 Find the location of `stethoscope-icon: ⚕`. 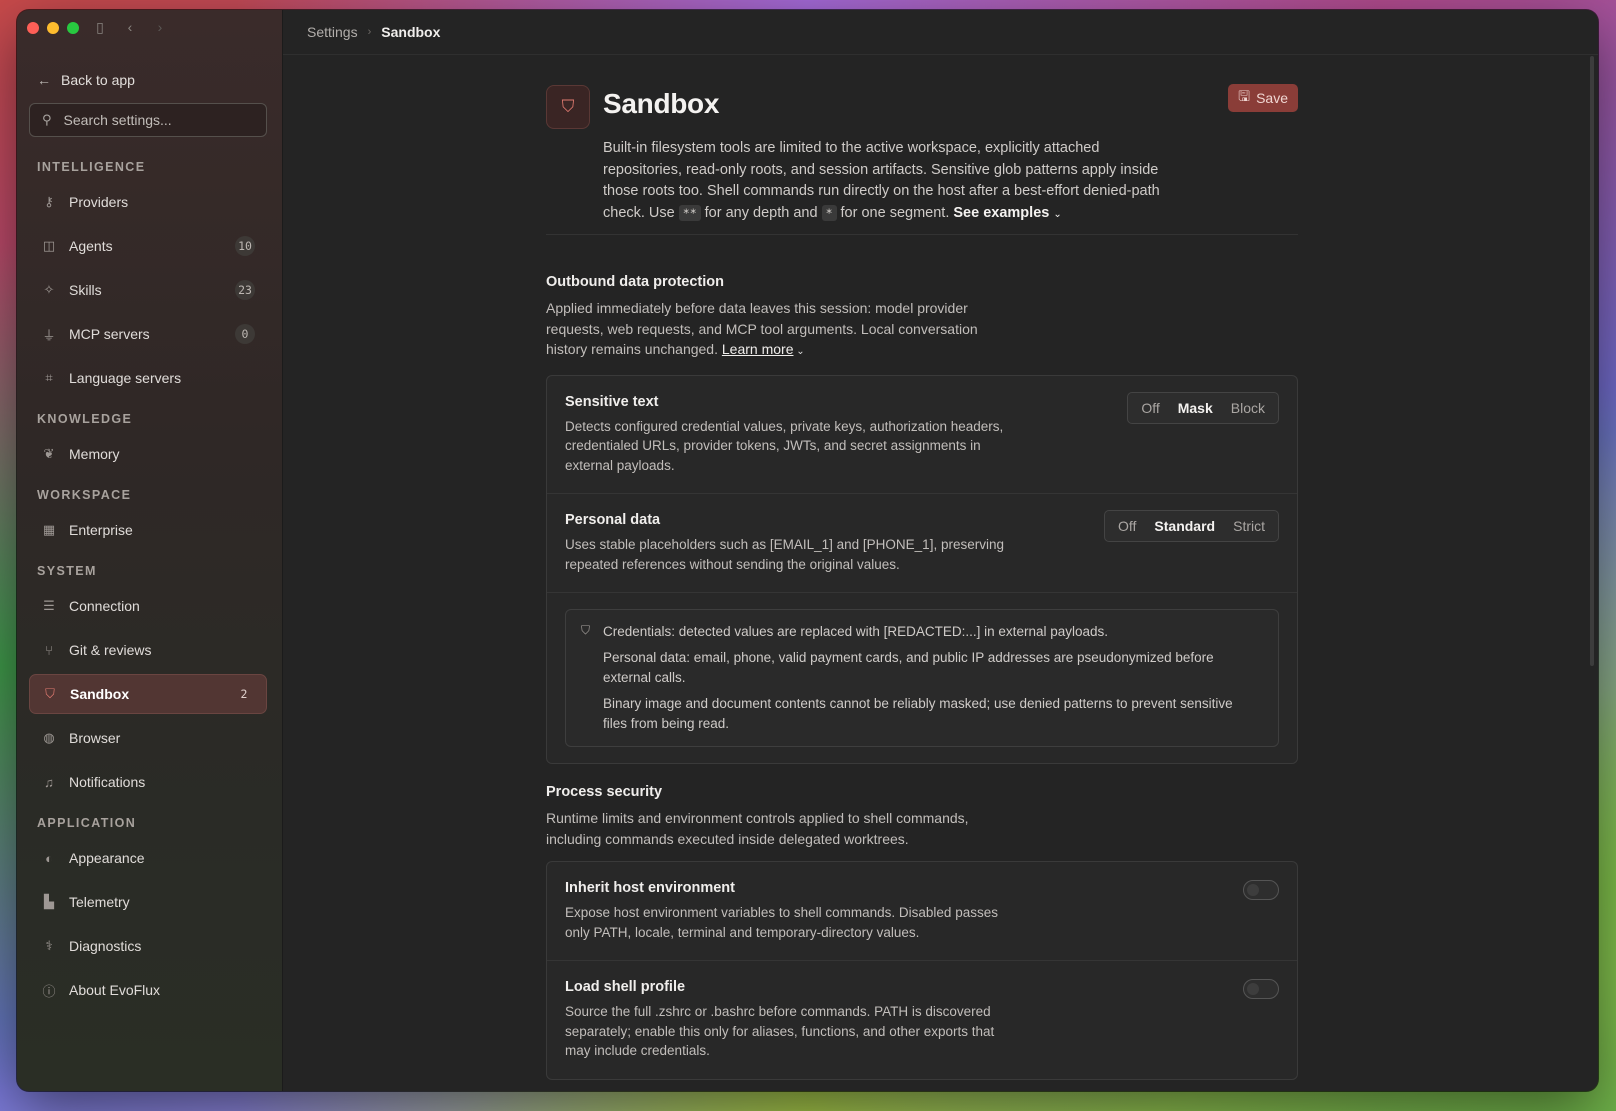

stethoscope-icon: ⚕ is located at coordinates (49, 945).